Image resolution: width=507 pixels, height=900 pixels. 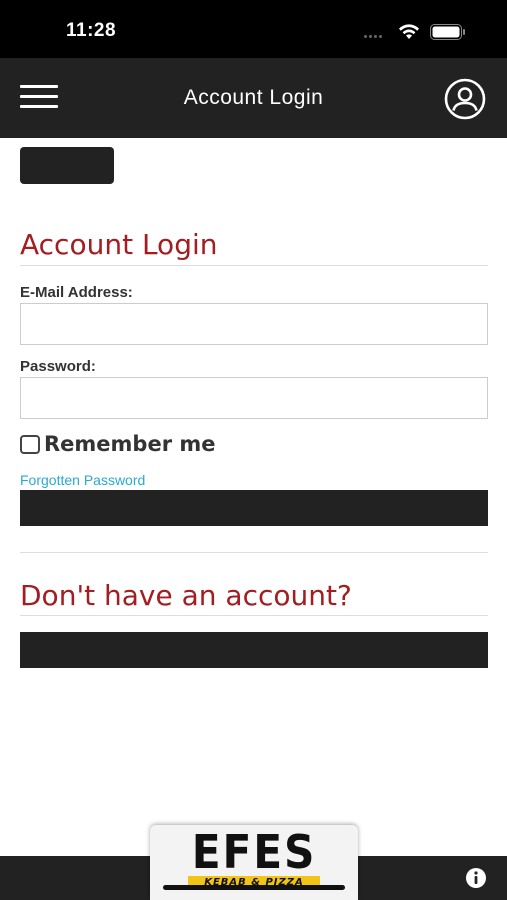 I want to click on remember-me-row: Remember me, so click(x=118, y=444).